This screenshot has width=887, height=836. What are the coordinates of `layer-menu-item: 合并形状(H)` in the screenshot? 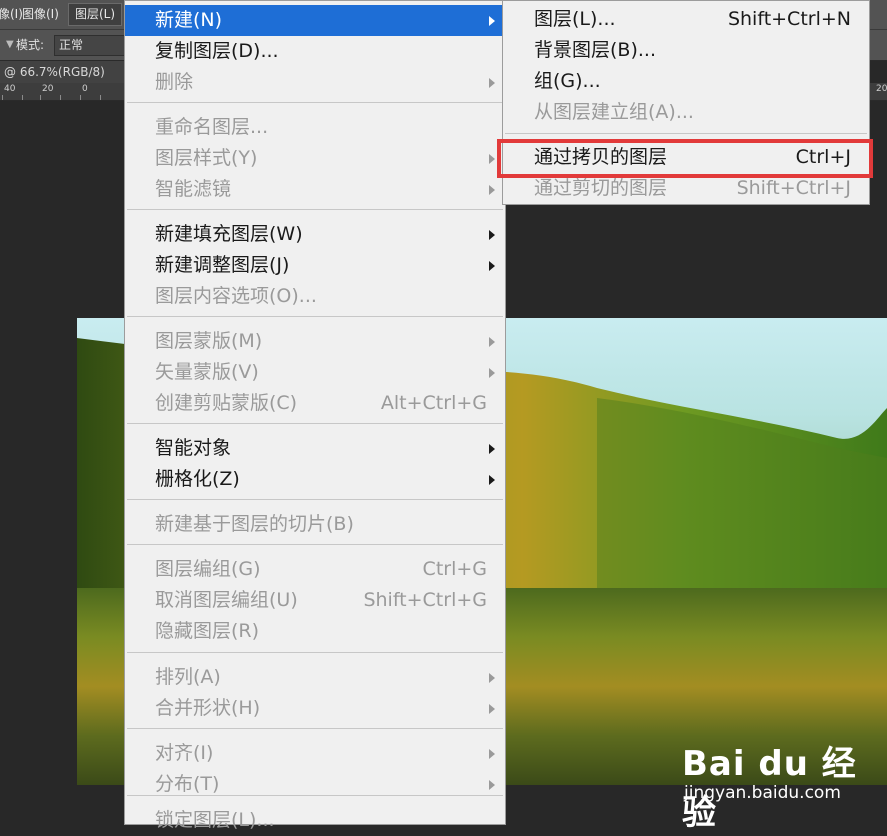 It's located at (315, 708).